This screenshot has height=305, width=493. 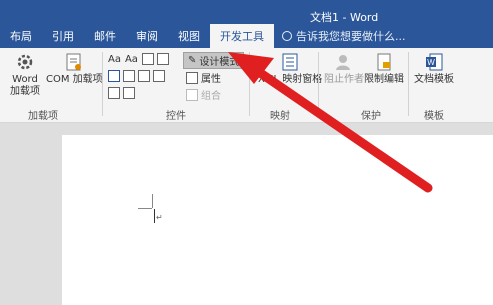 I want to click on tab-review: 审阅, so click(x=147, y=36).